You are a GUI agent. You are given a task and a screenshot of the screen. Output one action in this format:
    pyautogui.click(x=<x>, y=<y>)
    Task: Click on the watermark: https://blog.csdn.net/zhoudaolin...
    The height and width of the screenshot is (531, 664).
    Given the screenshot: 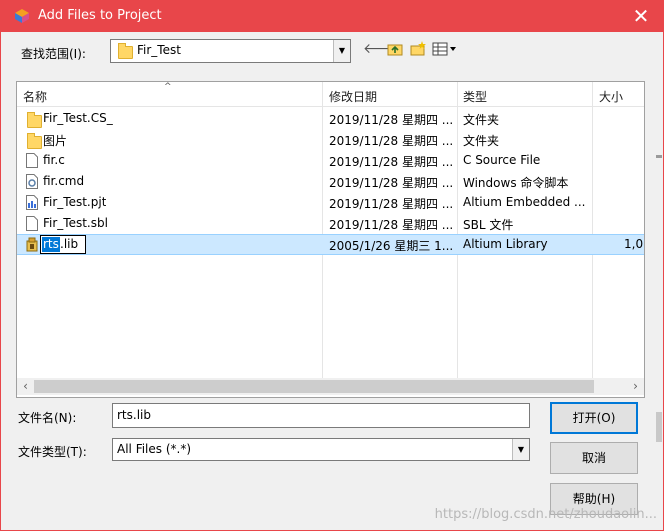 What is the action you would take?
    pyautogui.click(x=545, y=514)
    